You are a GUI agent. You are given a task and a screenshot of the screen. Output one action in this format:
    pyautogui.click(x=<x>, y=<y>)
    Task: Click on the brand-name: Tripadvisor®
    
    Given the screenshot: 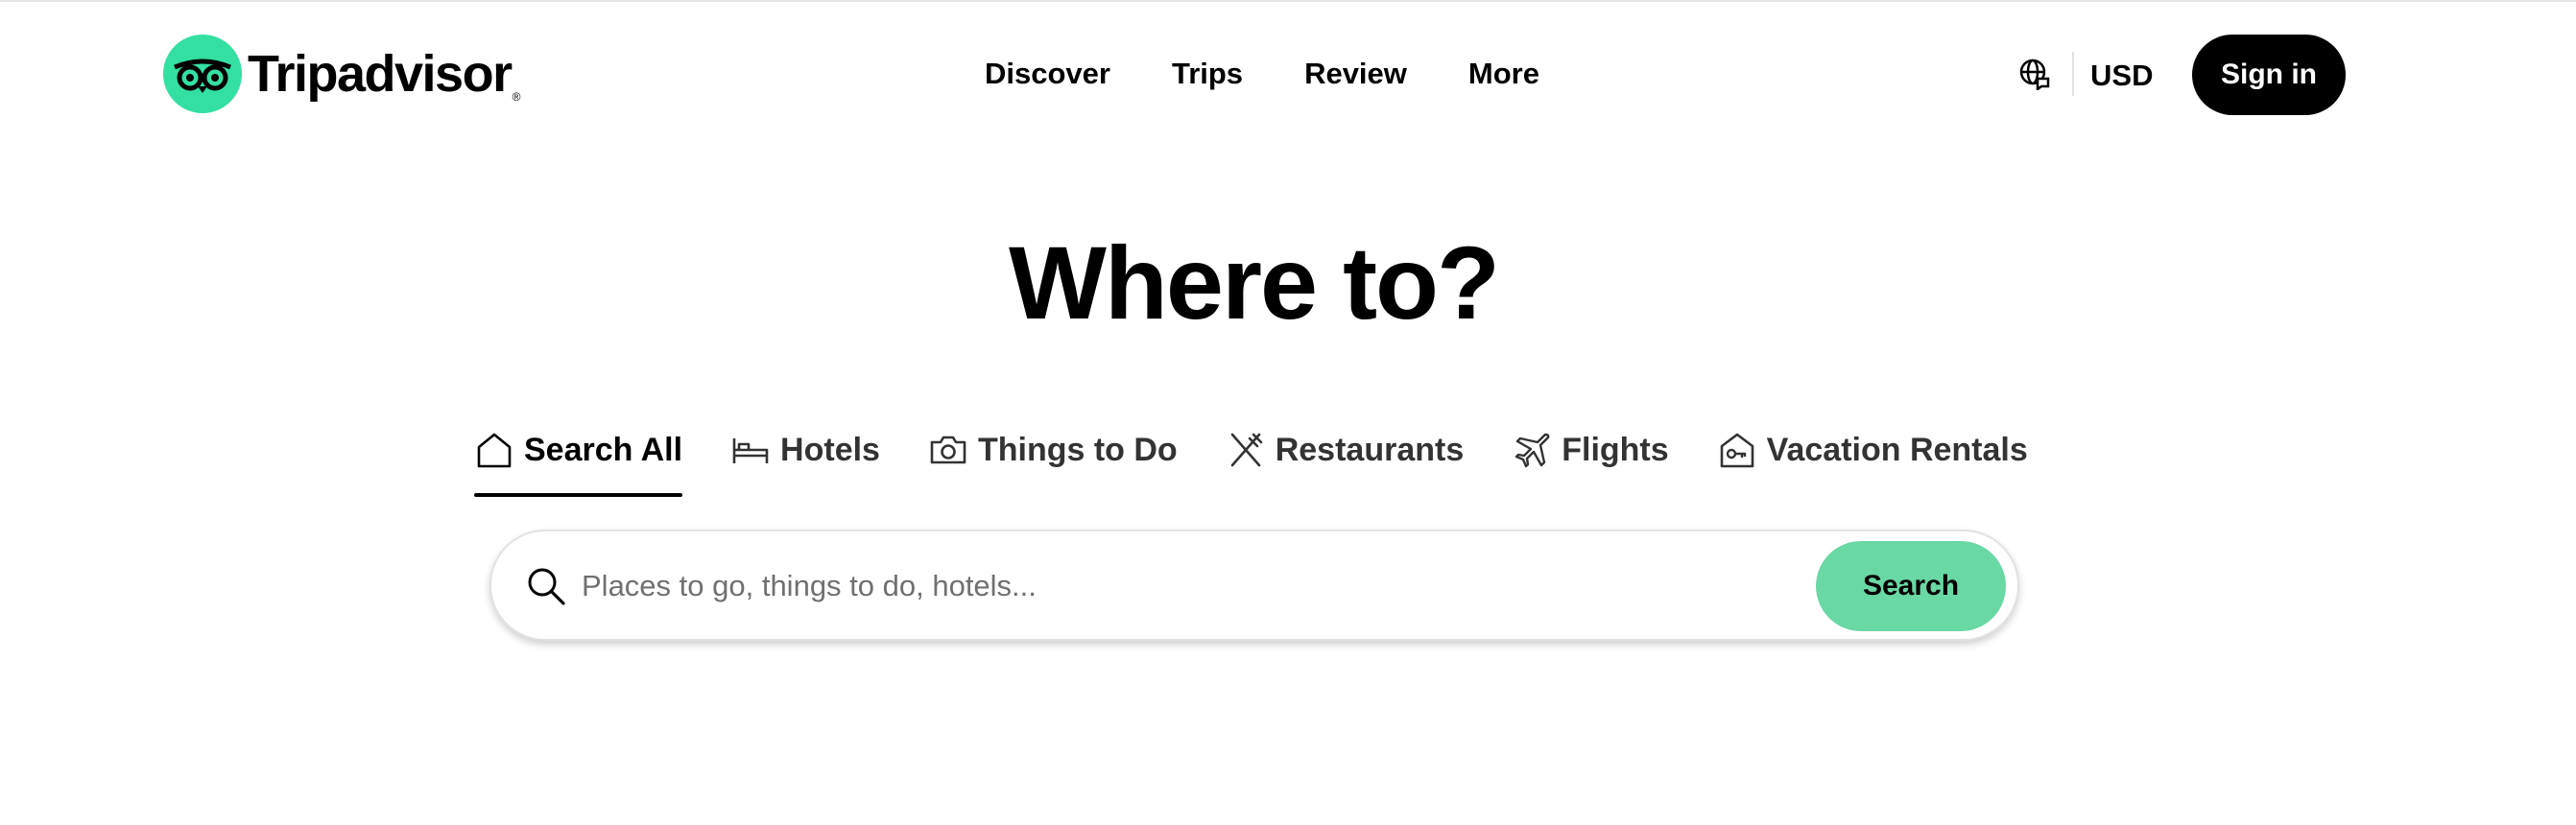 What is the action you would take?
    pyautogui.click(x=384, y=75)
    